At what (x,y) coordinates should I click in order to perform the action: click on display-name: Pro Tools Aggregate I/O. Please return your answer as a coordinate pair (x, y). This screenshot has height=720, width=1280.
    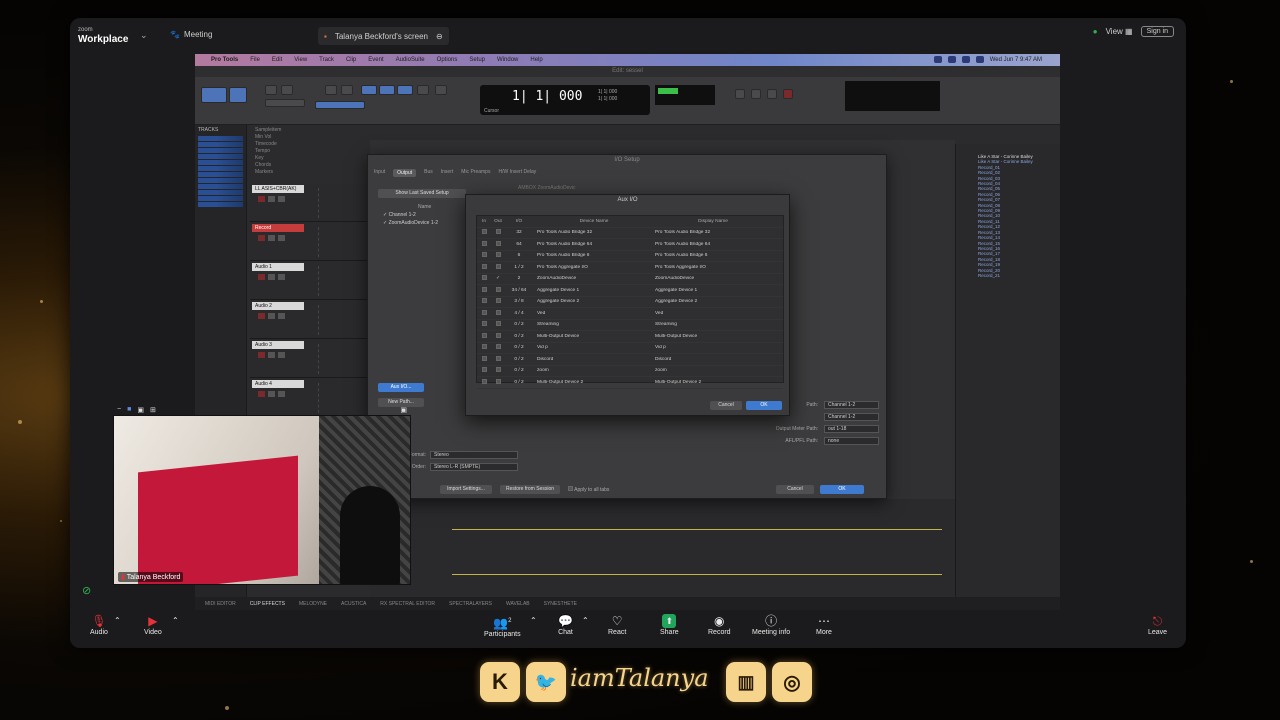
    Looking at the image, I should click on (711, 267).